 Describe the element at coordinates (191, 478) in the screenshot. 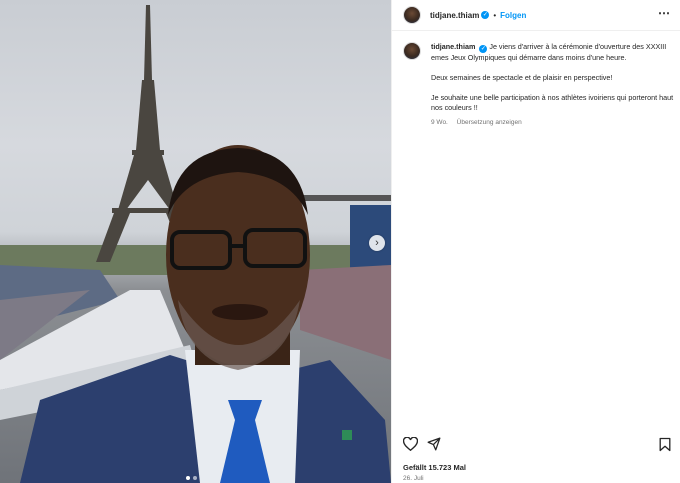

I see `carousel-dots` at that location.